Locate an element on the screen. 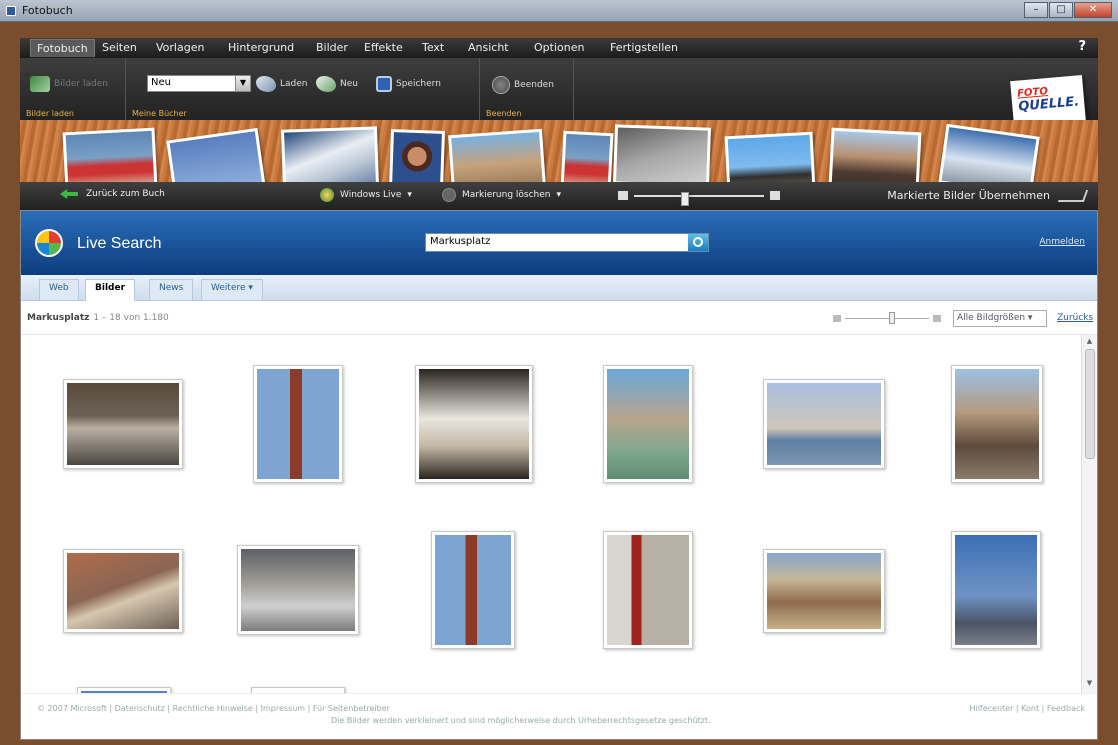 This screenshot has height=745, width=1118. menu-fotobuch: Fotobuch is located at coordinates (62, 48).